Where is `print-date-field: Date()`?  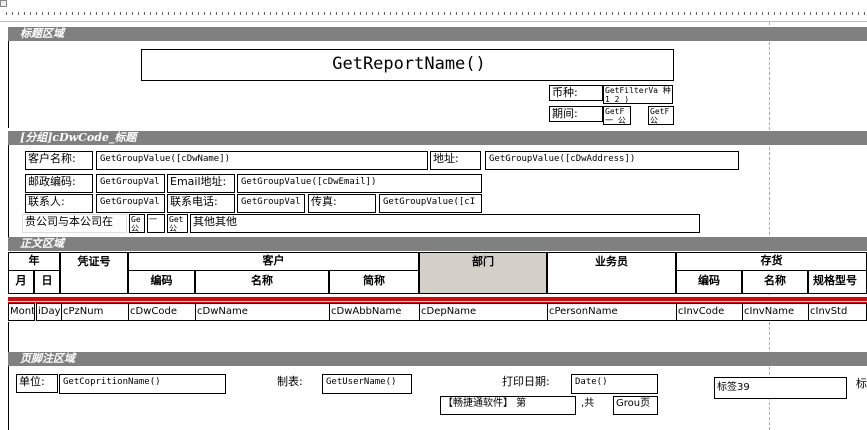
print-date-field: Date() is located at coordinates (614, 384).